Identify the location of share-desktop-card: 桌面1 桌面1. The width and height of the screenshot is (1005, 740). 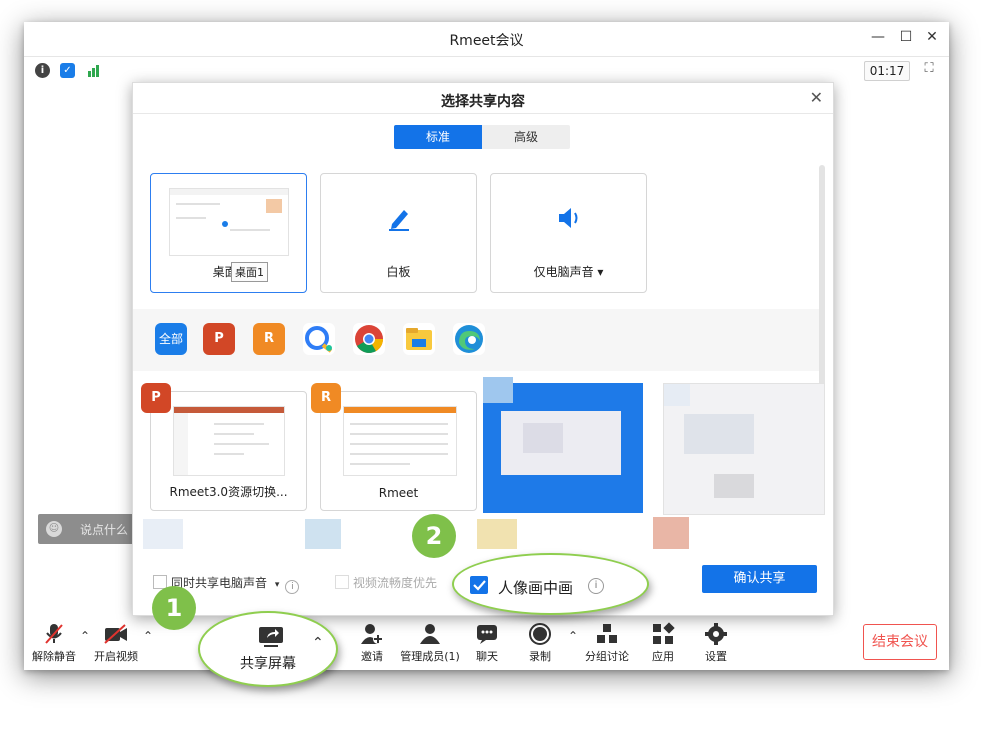
(228, 233).